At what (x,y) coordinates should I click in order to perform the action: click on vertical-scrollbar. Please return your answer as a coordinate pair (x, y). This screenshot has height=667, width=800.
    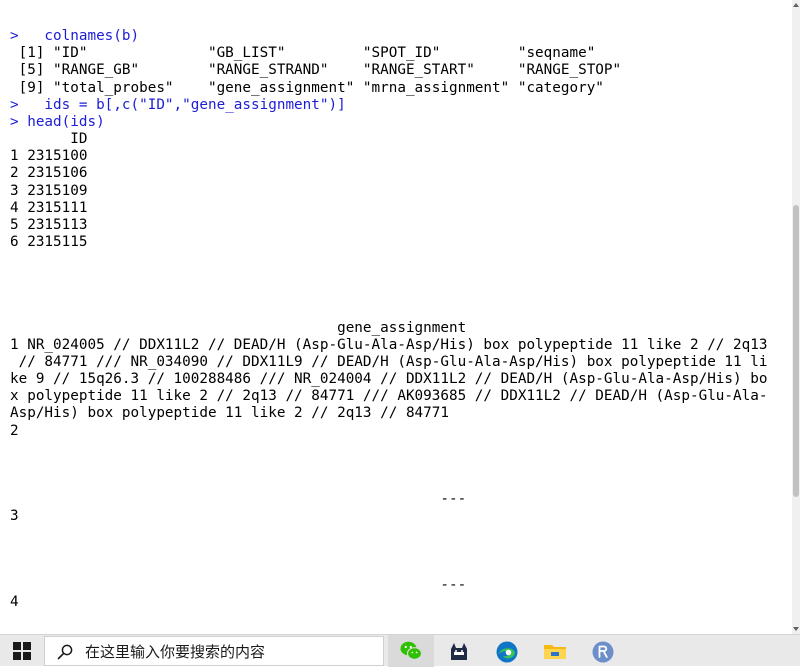
    Looking at the image, I should click on (796, 317).